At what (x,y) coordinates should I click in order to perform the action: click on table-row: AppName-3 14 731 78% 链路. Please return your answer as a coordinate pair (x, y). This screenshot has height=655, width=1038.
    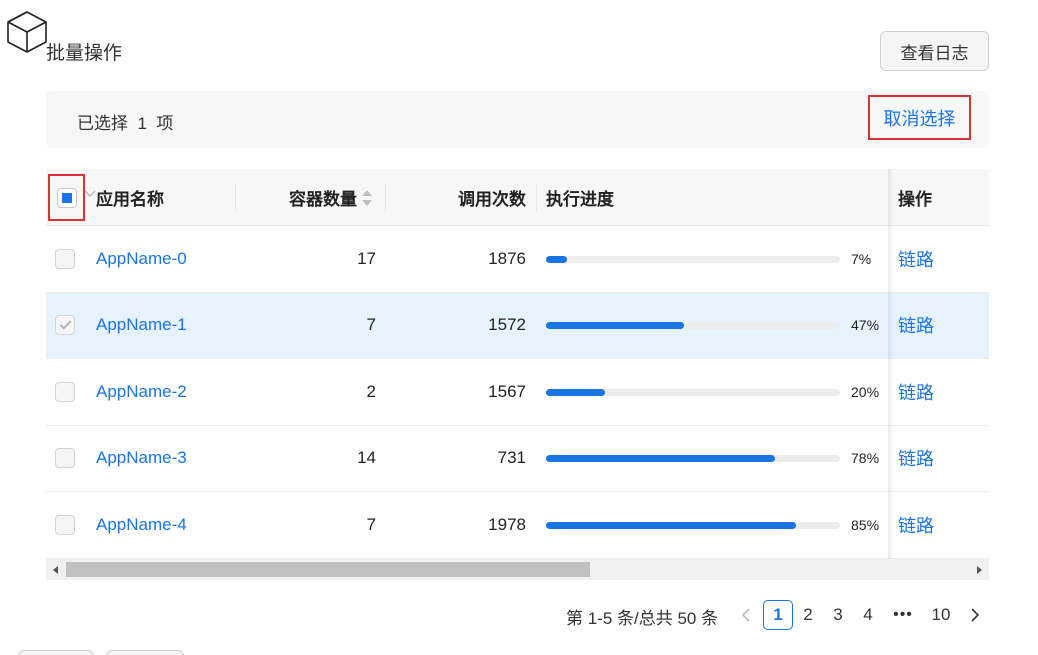
    Looking at the image, I should click on (517, 458).